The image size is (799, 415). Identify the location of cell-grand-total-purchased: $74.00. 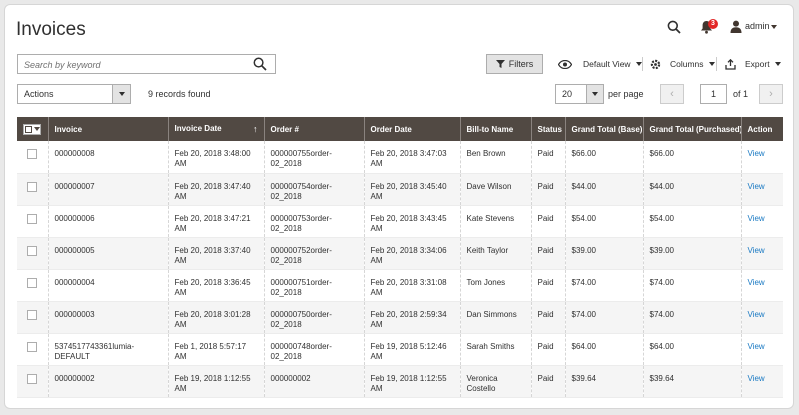
(691, 317).